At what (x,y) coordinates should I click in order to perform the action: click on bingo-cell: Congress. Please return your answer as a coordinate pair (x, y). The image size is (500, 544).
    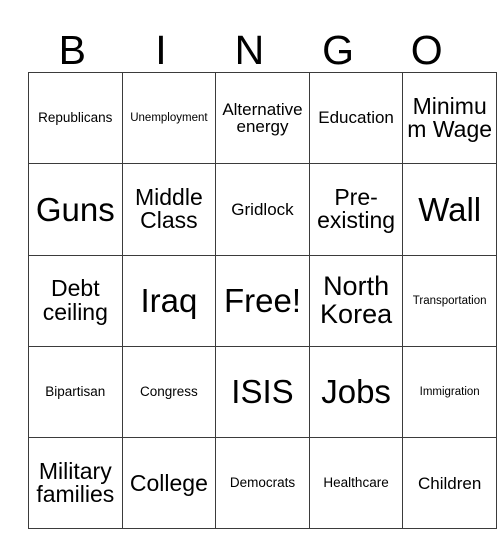
    Looking at the image, I should click on (169, 392).